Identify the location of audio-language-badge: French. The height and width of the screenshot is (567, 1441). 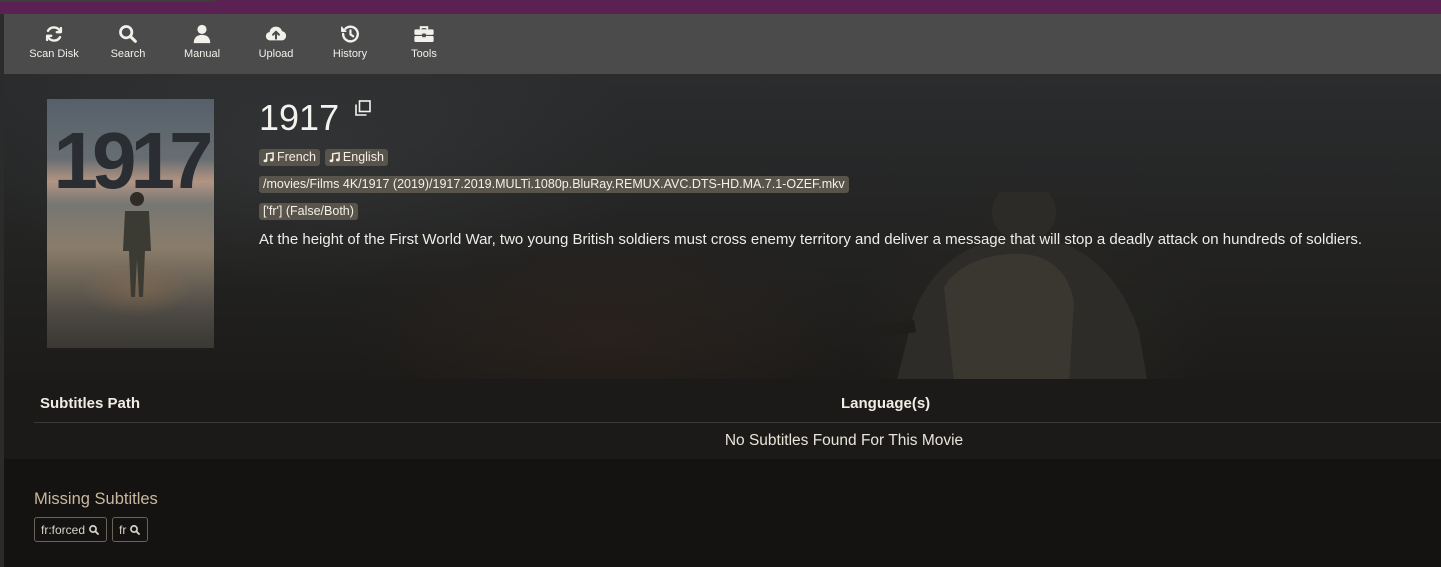
(289, 157).